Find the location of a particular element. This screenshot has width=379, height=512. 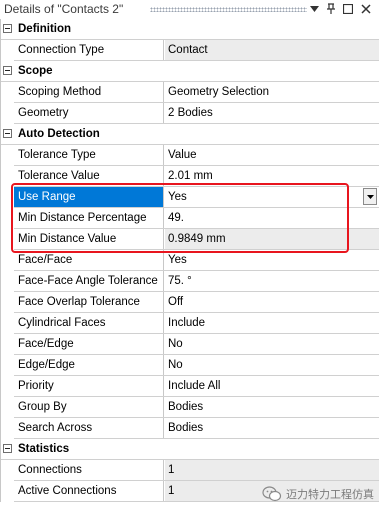

property-label: Search Across is located at coordinates (89, 428).